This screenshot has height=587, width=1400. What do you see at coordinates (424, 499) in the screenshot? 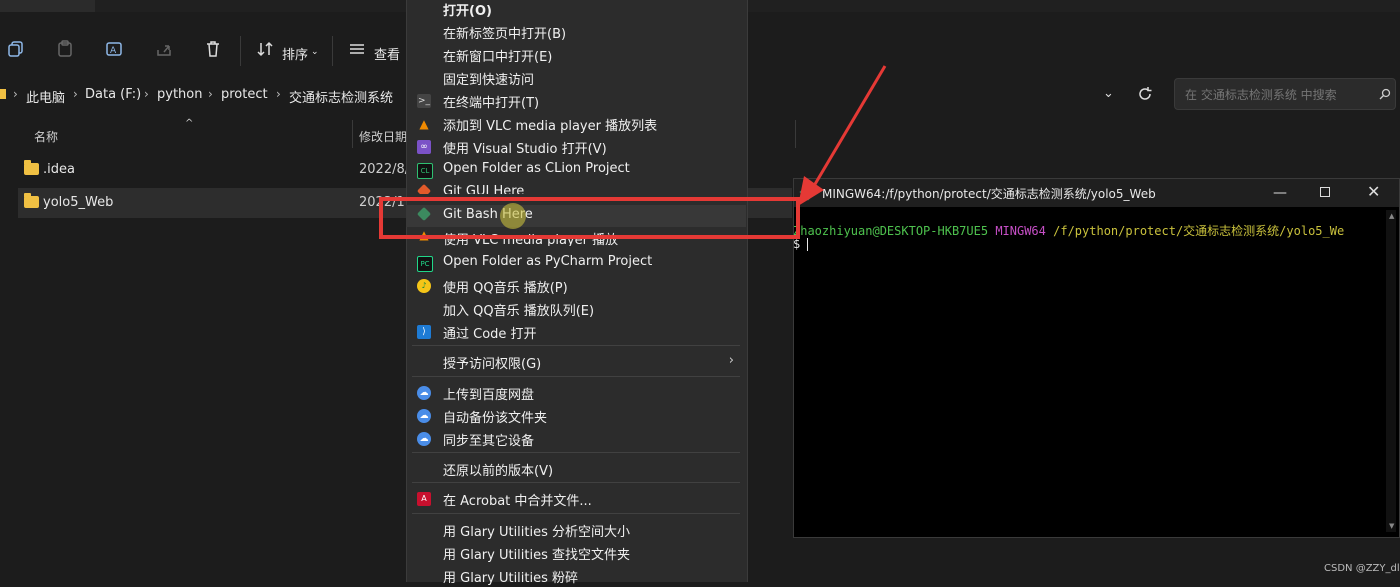
I see `acrobat-icon: A` at bounding box center [424, 499].